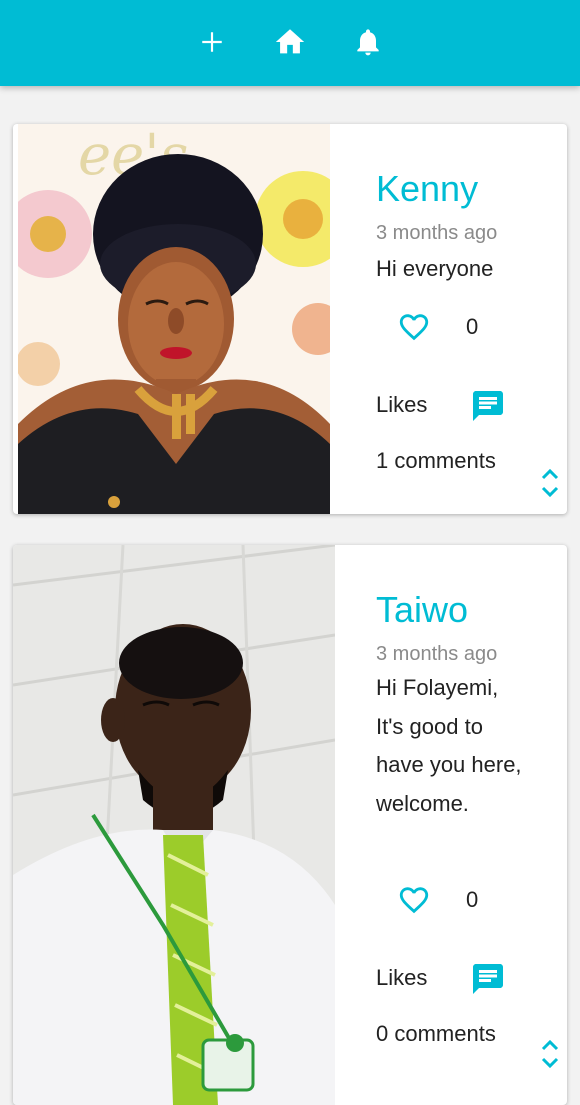  Describe the element at coordinates (422, 610) in the screenshot. I see `author-name: Taiwo` at that location.